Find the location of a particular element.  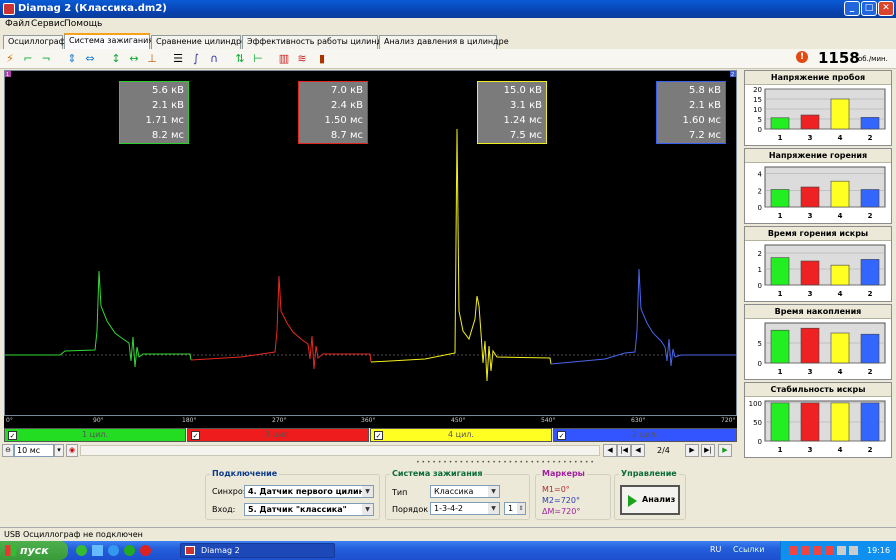

cylinder-3-label: 3 цил. is located at coordinates (278, 434).